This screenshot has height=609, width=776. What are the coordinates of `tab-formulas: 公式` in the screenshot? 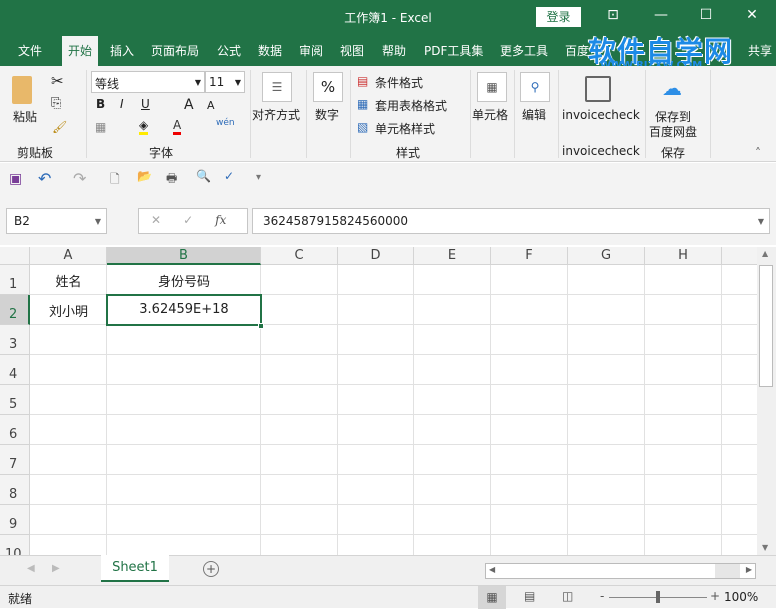 It's located at (229, 50).